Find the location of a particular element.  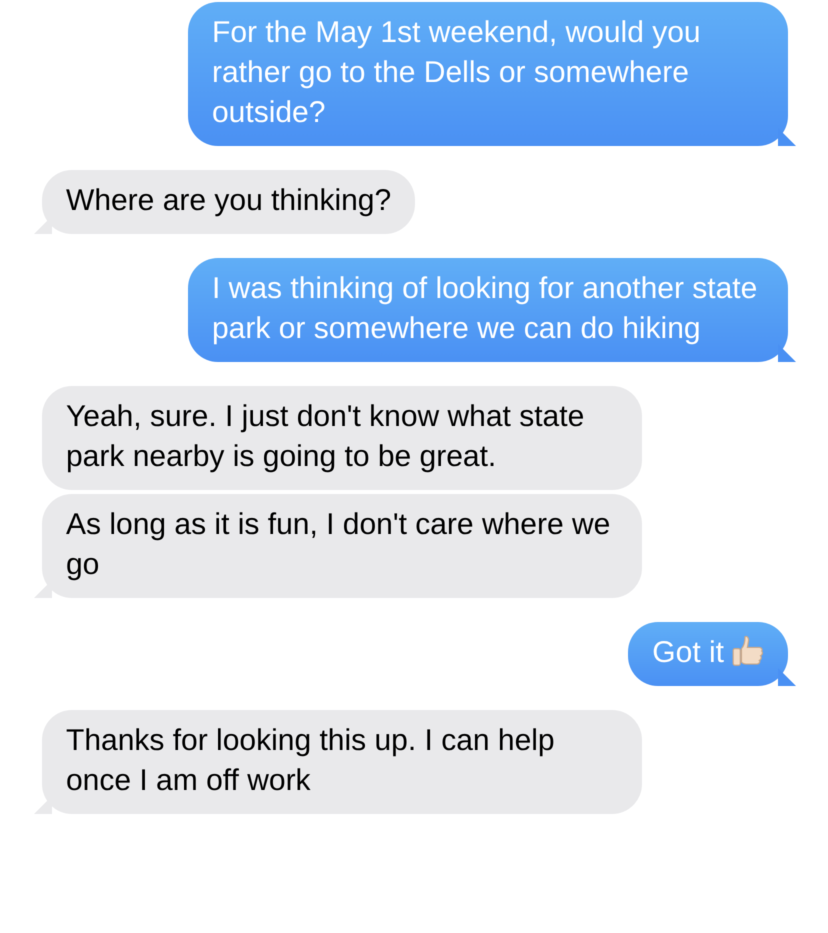

message-bubble: Got it is located at coordinates (708, 654).